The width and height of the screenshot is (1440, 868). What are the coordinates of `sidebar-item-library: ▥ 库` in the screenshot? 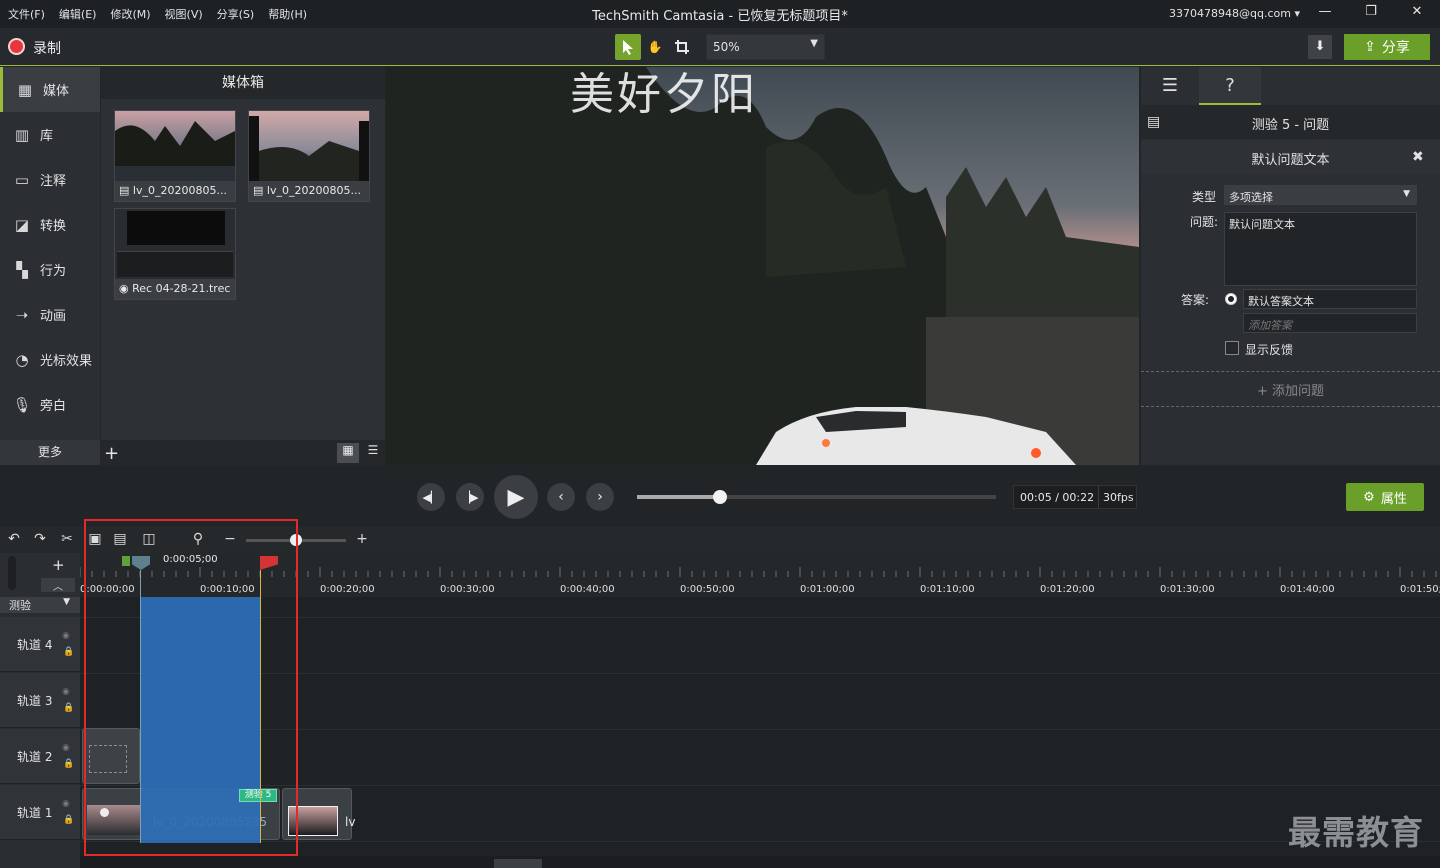 It's located at (50, 134).